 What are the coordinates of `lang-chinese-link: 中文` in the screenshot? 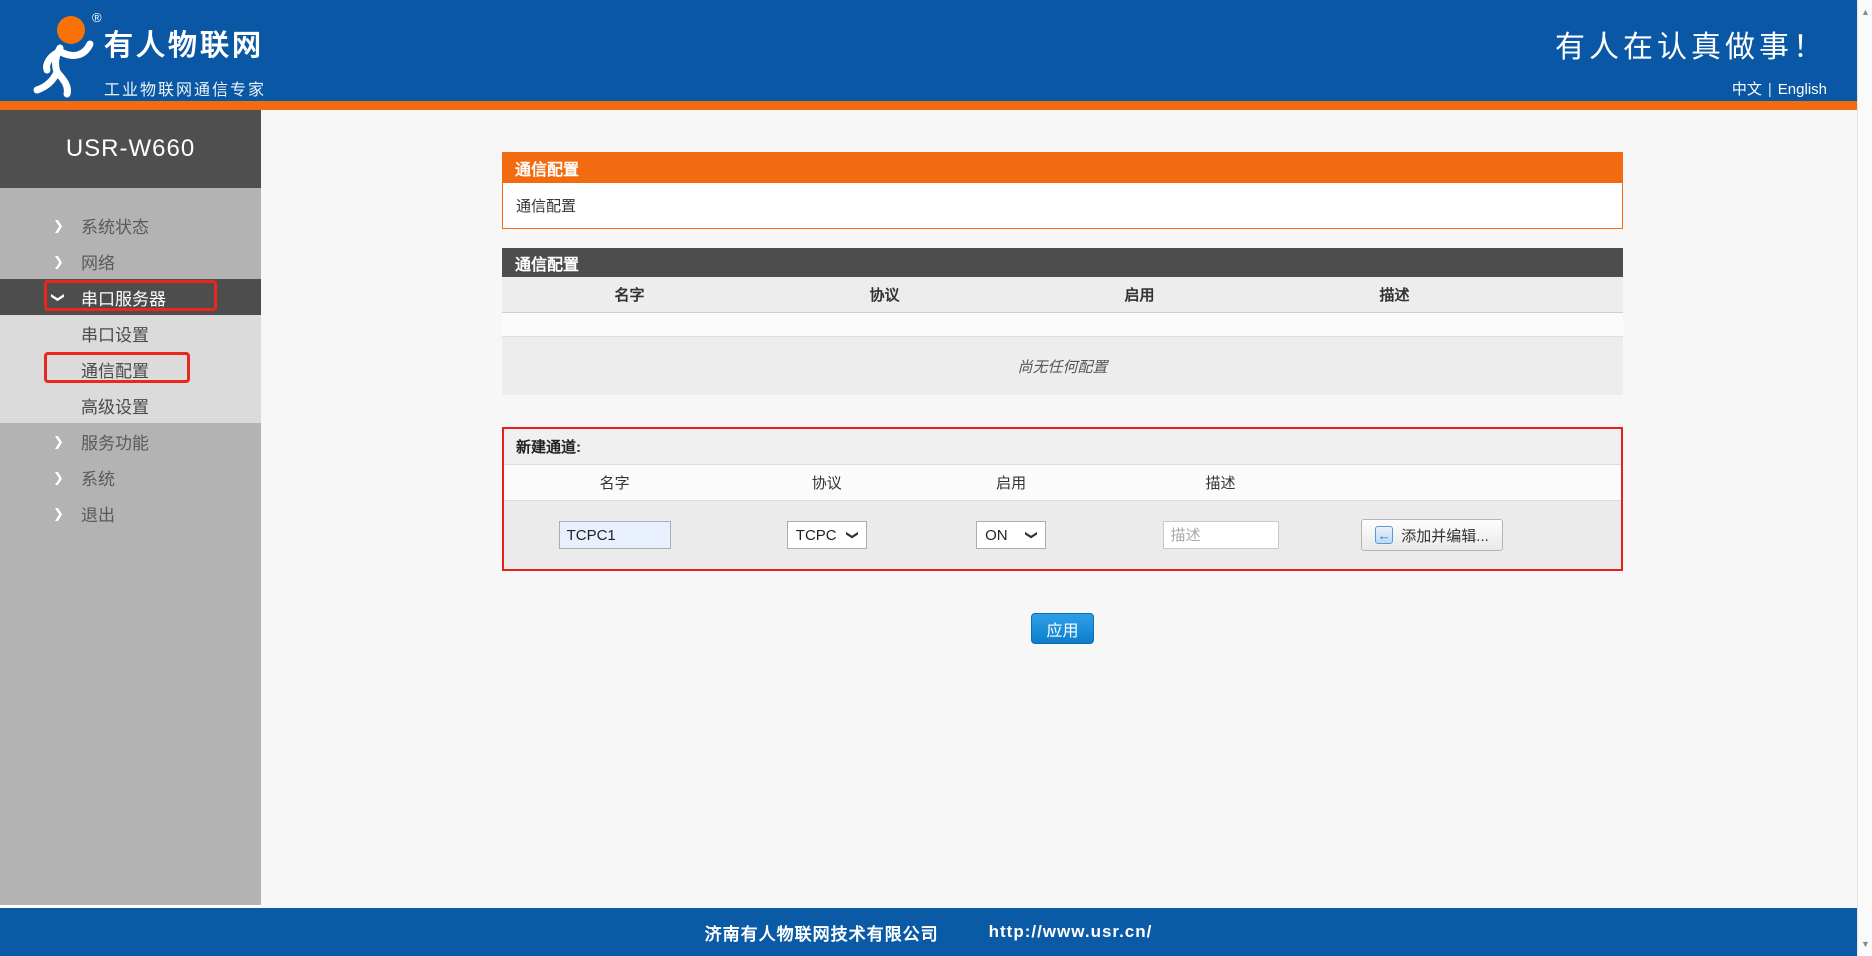 It's located at (1747, 89).